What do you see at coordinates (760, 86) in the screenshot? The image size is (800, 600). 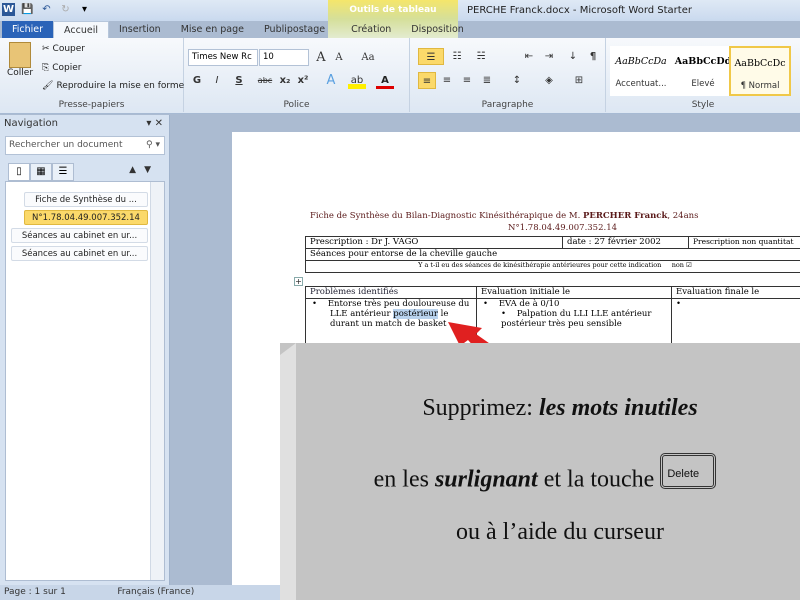 I see `style-name: ¶ Normal` at bounding box center [760, 86].